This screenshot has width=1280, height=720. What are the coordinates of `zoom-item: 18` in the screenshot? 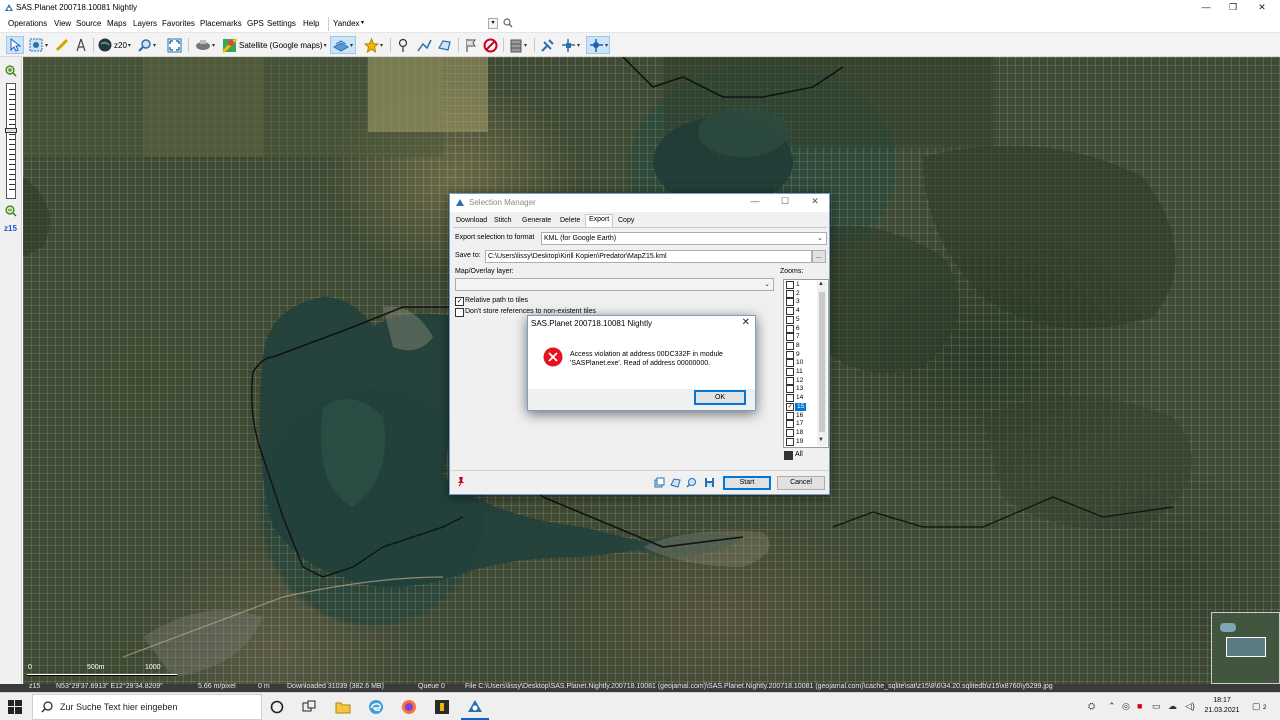 It's located at (801, 433).